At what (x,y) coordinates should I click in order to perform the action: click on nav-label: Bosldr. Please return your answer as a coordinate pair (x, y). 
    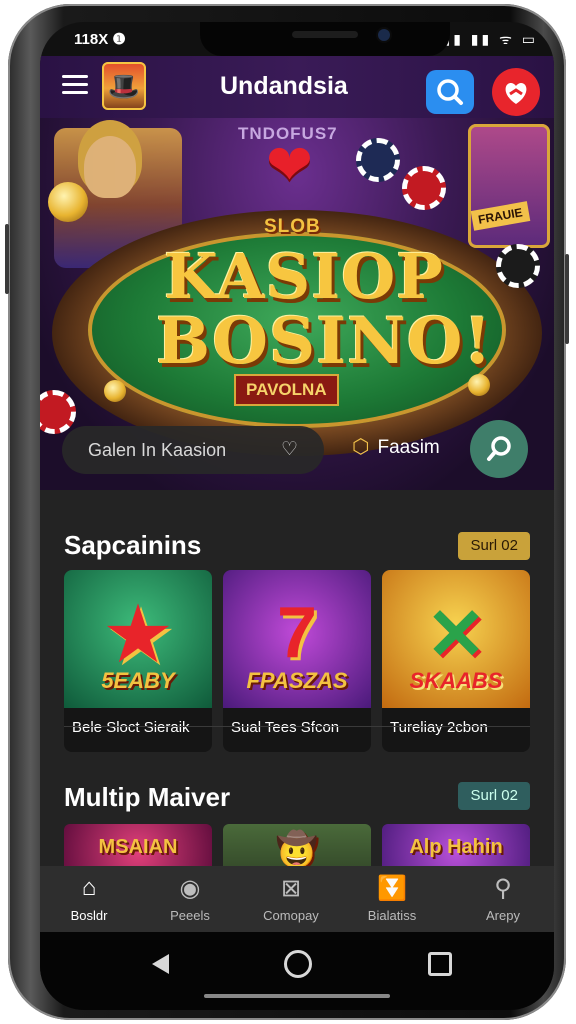
    Looking at the image, I should click on (89, 915).